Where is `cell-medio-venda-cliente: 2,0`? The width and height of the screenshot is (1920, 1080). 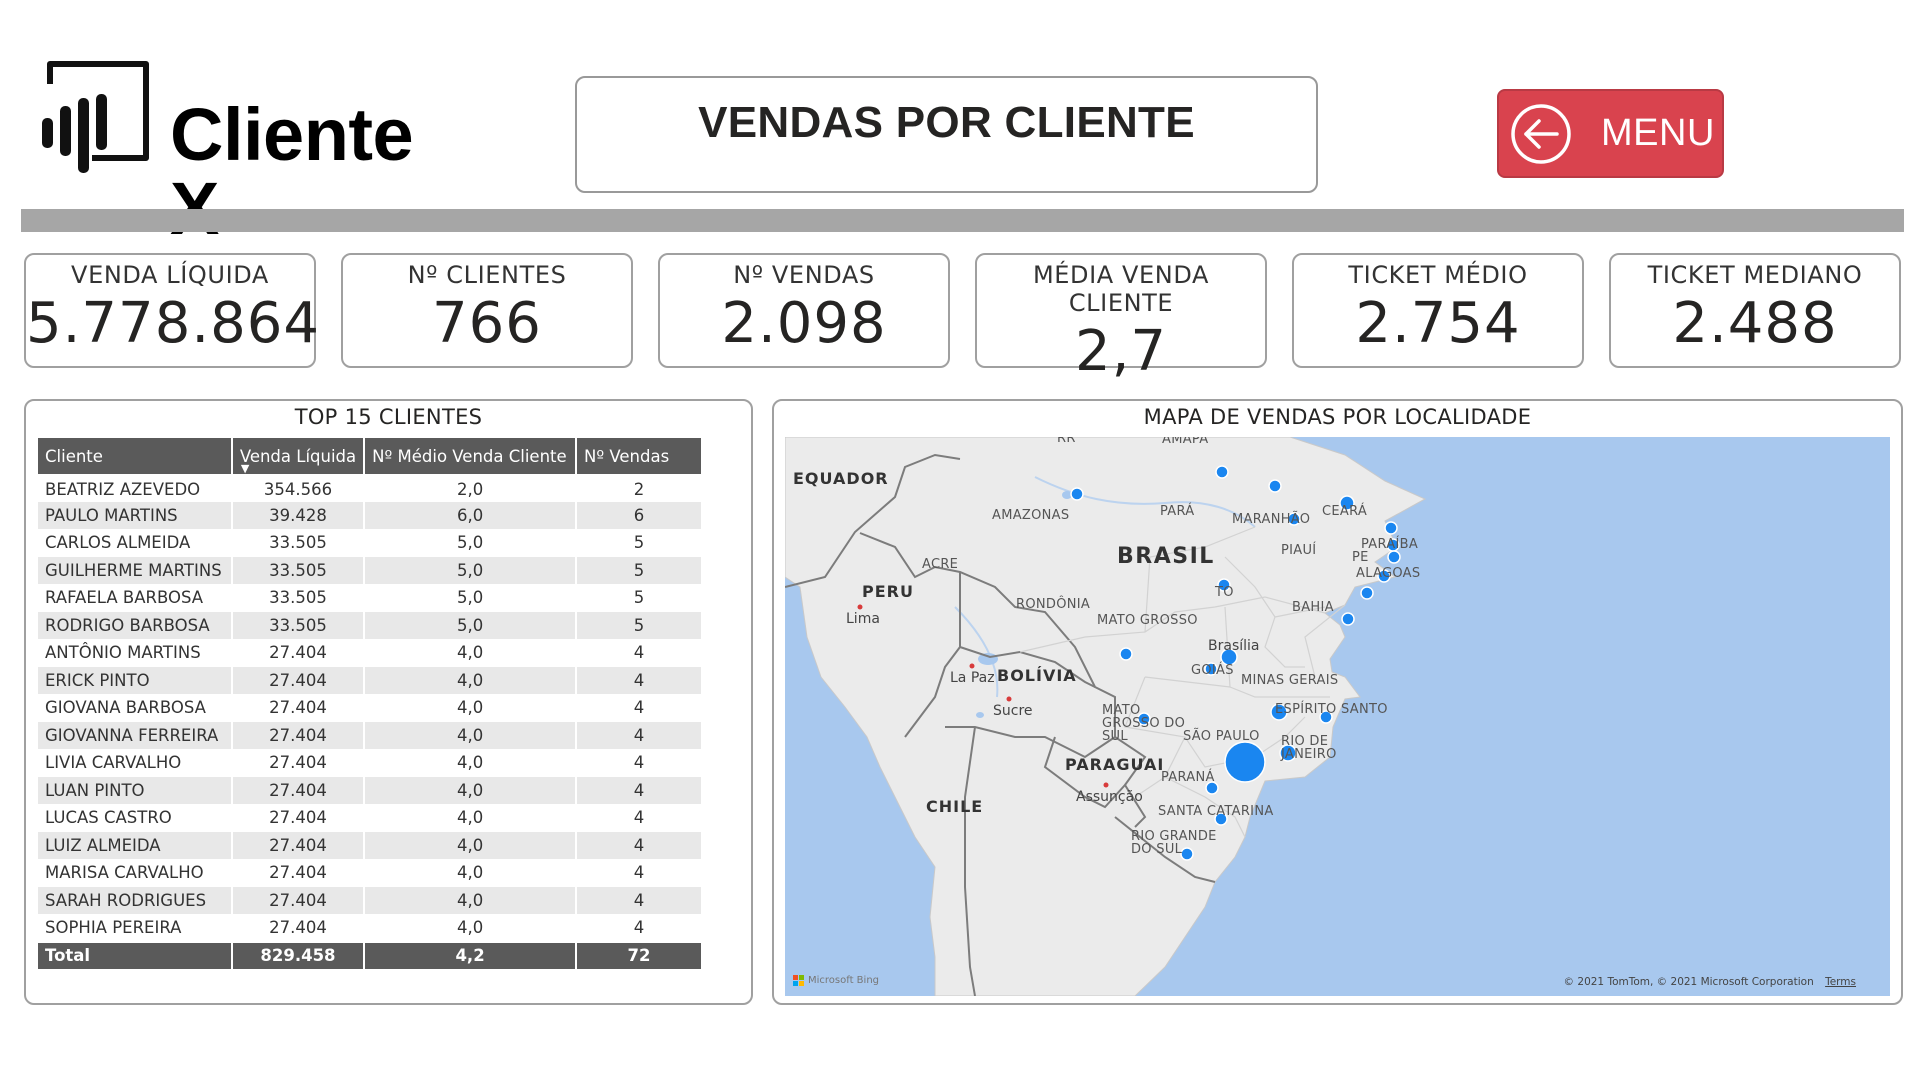
cell-medio-venda-cliente: 2,0 is located at coordinates (471, 488).